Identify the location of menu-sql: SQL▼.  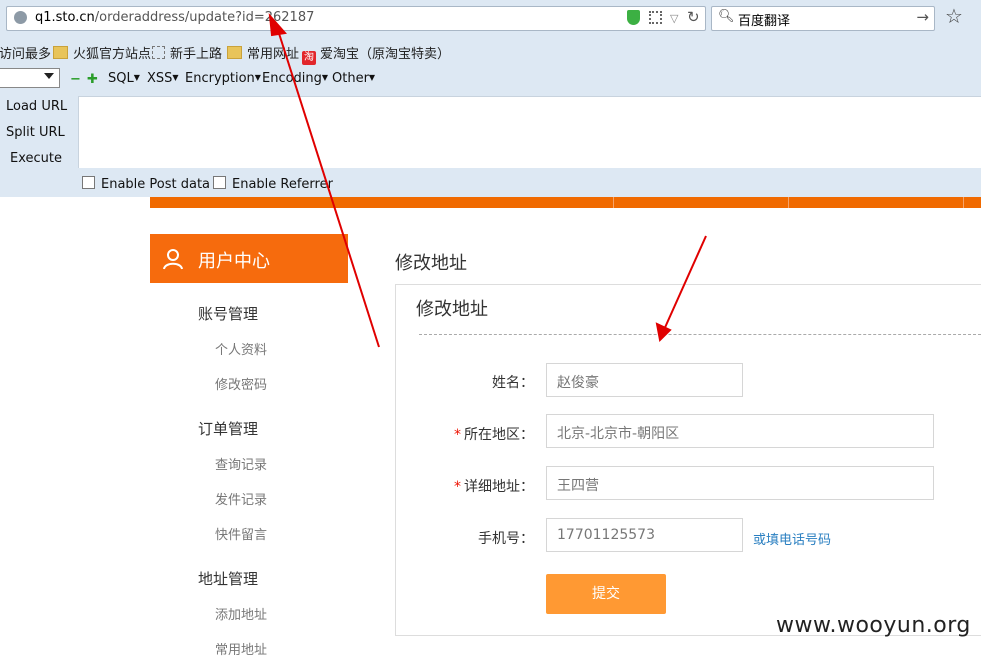
(124, 78).